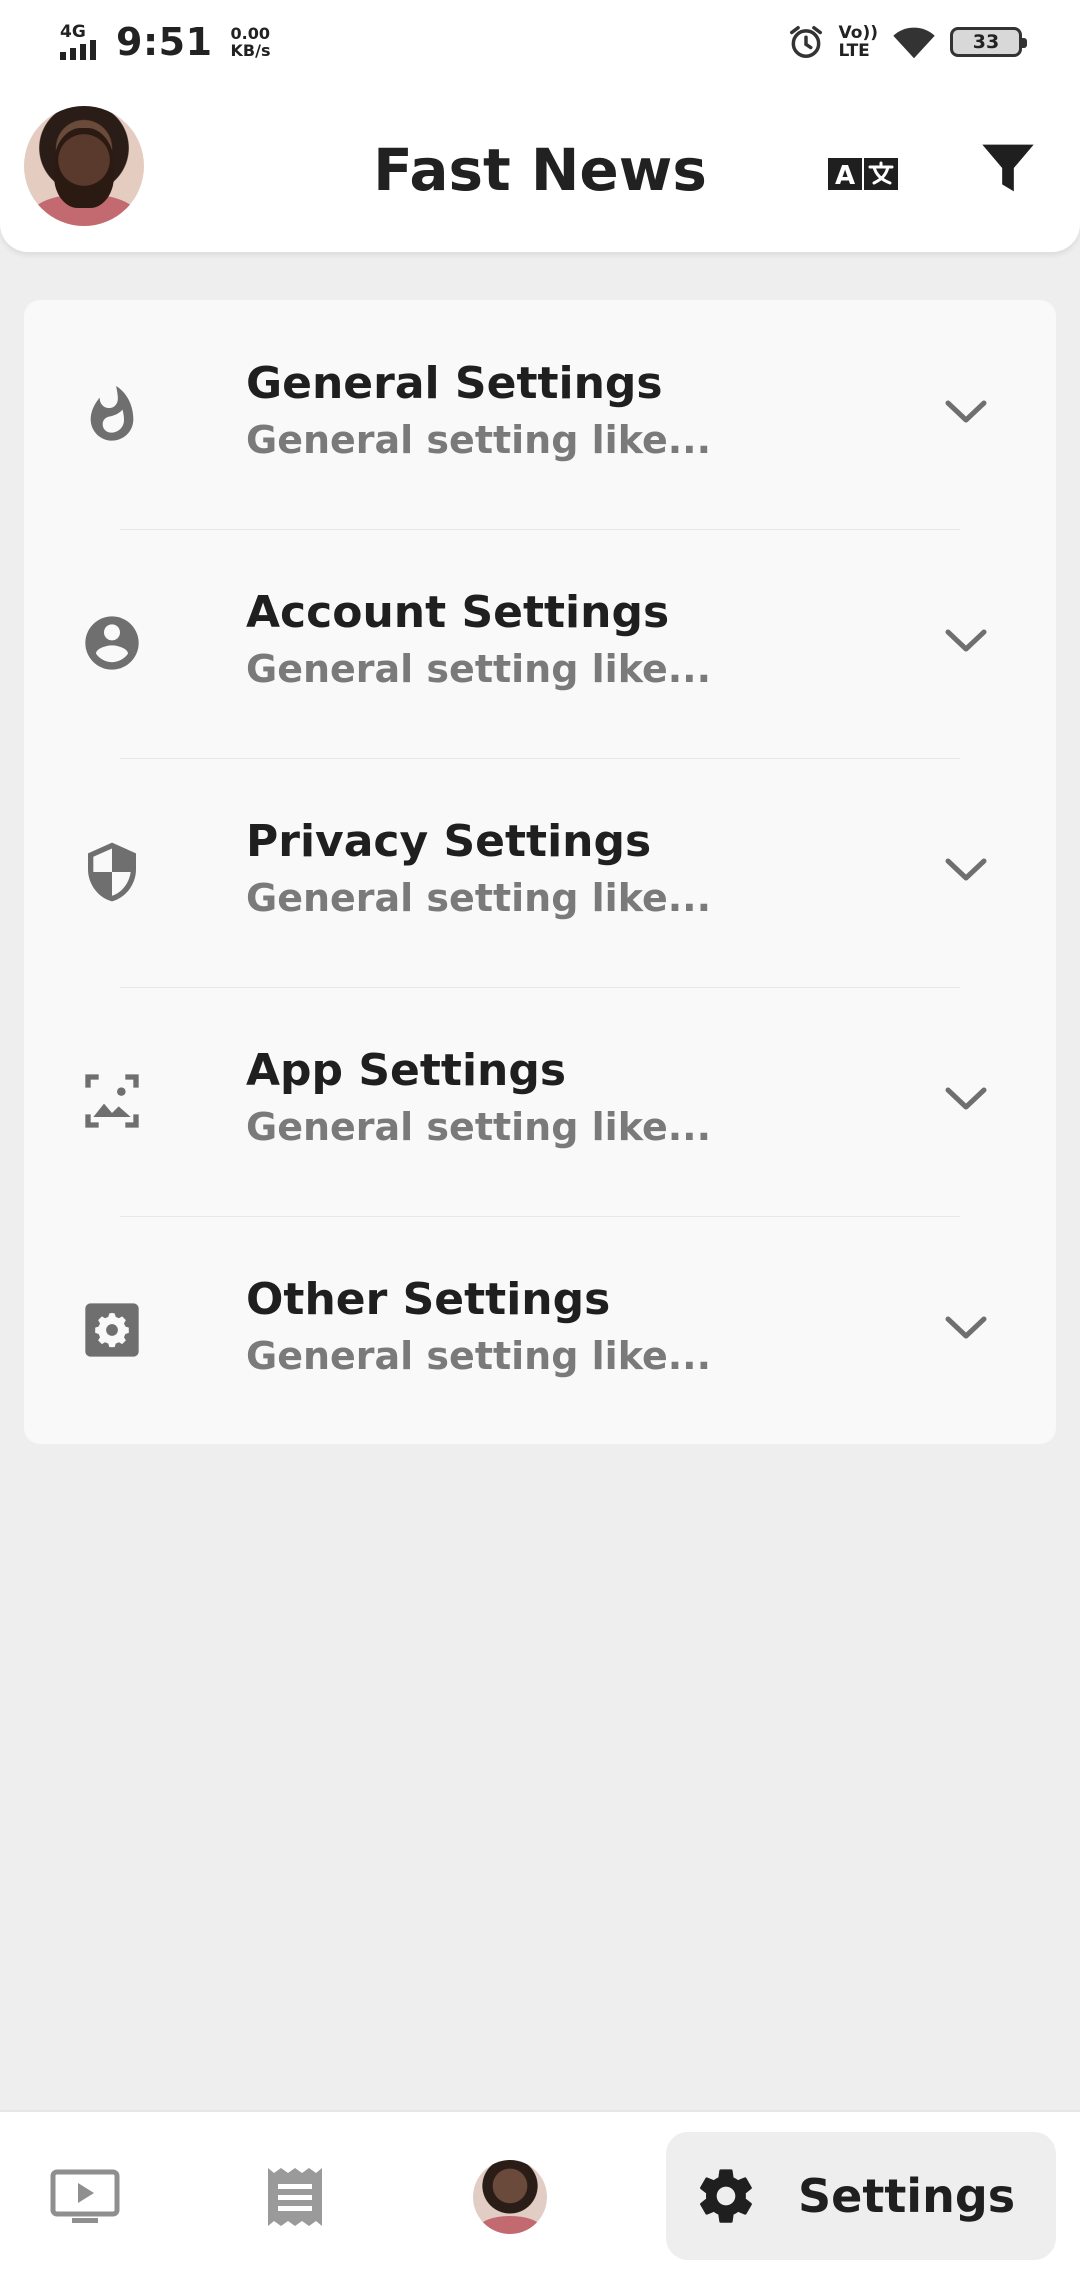 The height and width of the screenshot is (2280, 1080). Describe the element at coordinates (858, 33) in the screenshot. I see `volte-label: Vo))` at that location.